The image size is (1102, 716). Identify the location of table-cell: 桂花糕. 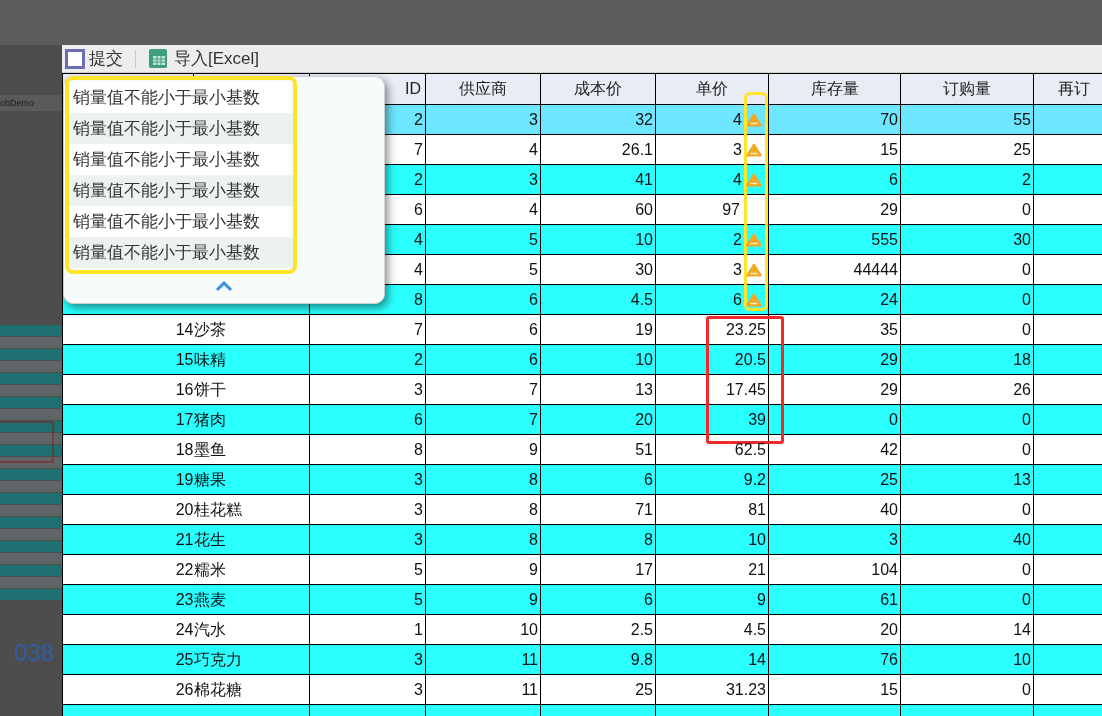
(251, 509).